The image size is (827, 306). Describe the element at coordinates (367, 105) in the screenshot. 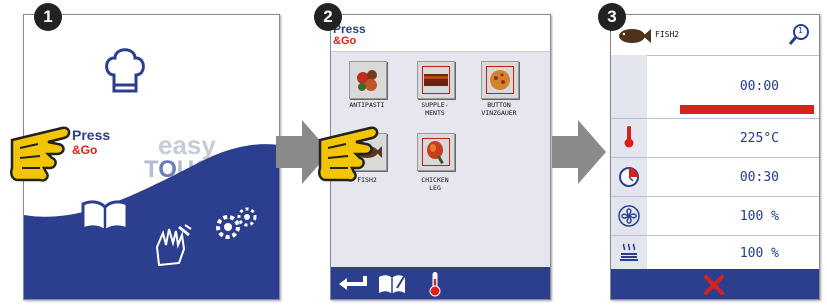

I see `program-label: ANTIPASTI` at that location.